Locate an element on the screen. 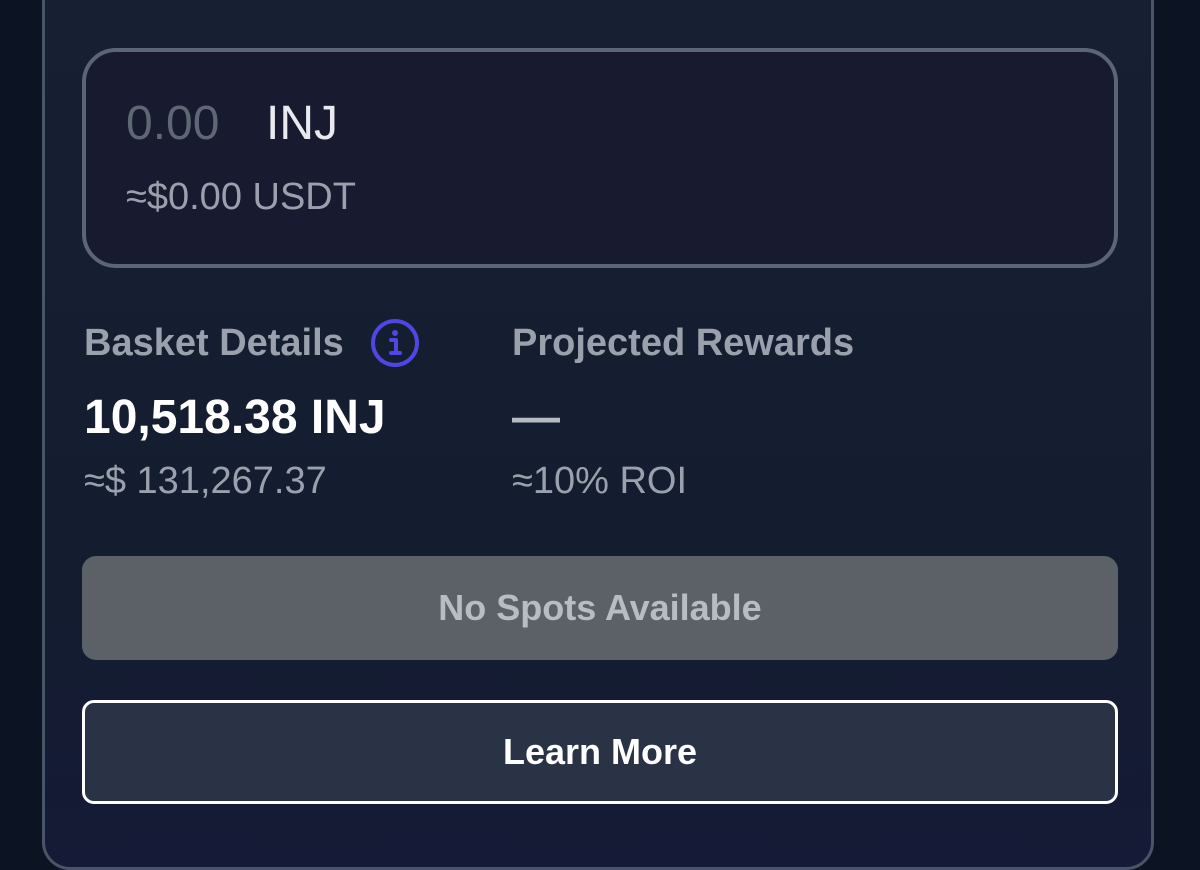  projected-rewards-label: Projected Rewards is located at coordinates (683, 342).